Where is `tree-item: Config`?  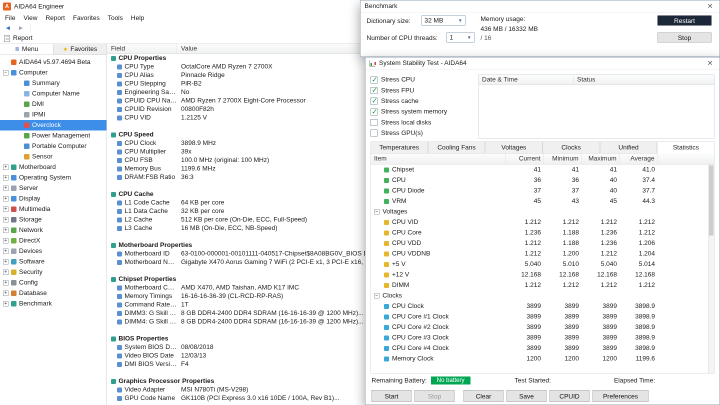
tree-item: Config is located at coordinates (53, 283).